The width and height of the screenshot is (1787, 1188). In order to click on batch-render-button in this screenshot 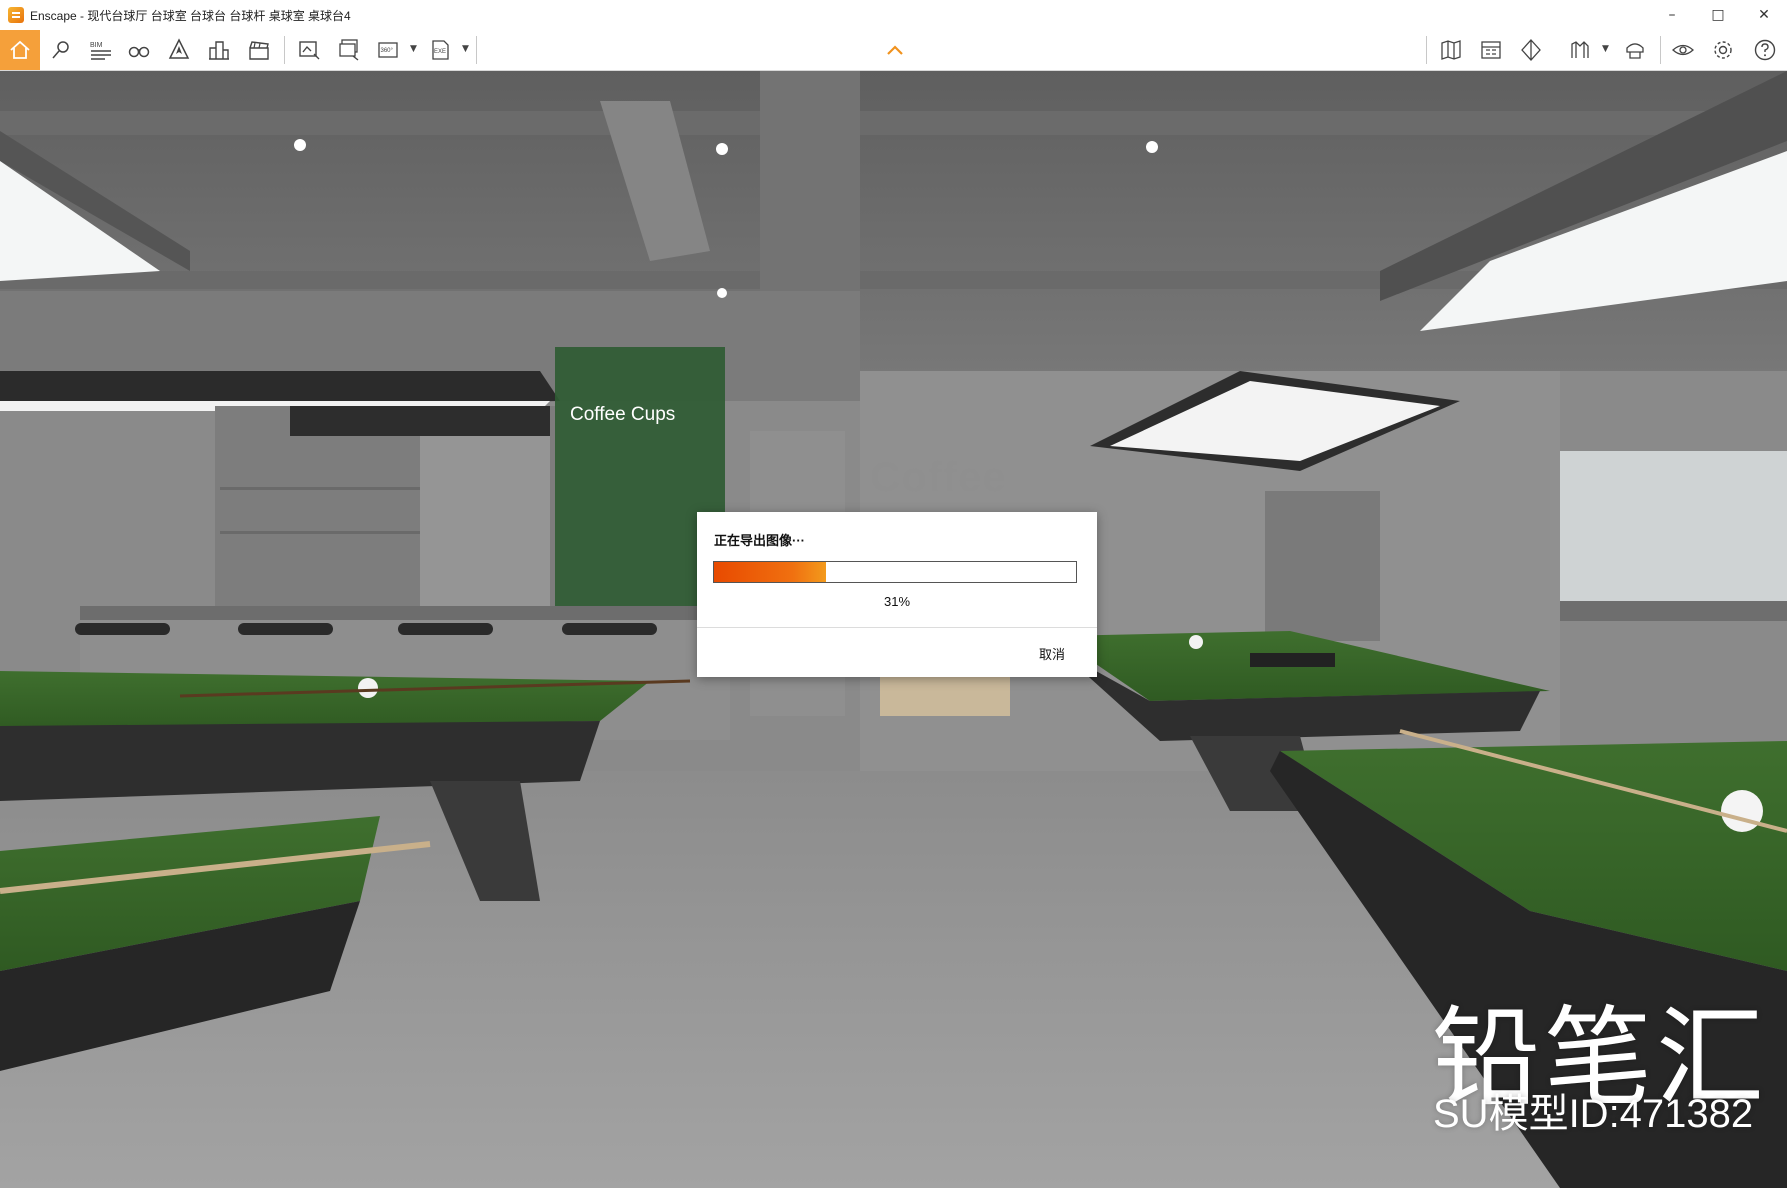, I will do `click(349, 50)`.